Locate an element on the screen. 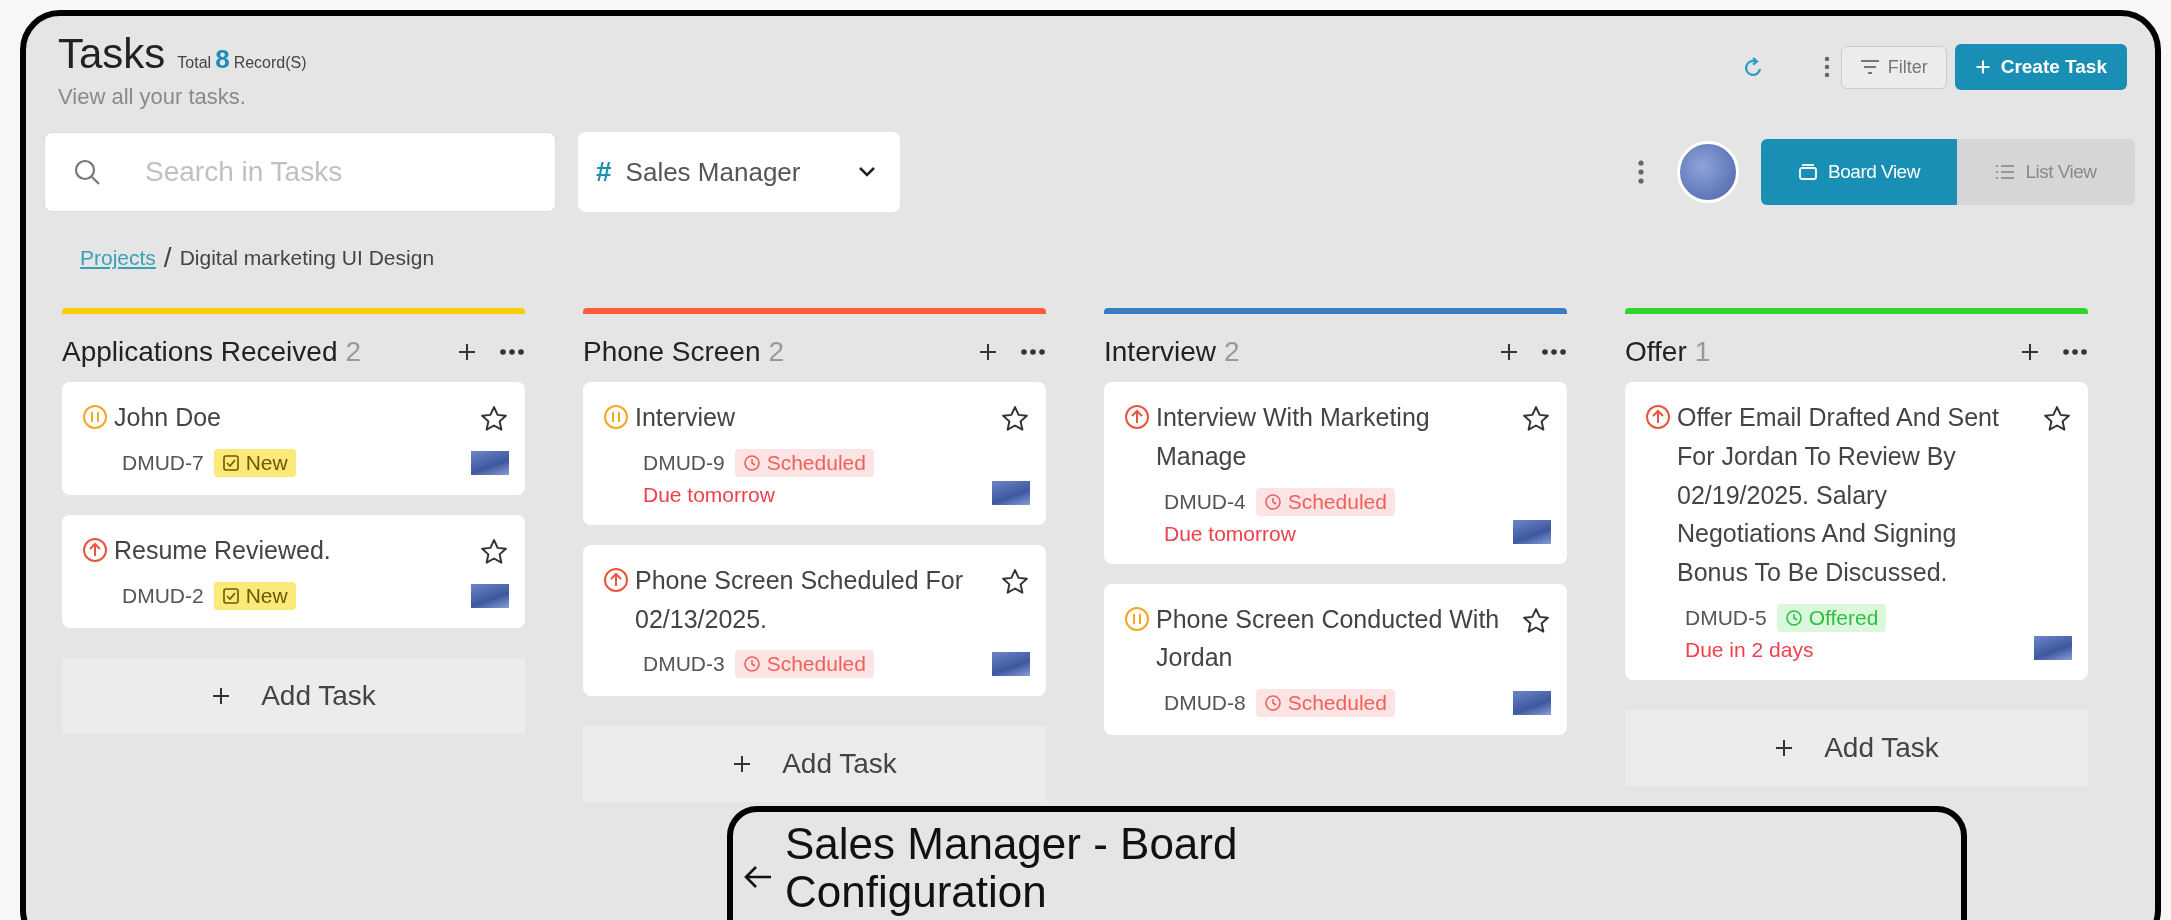  search-icon is located at coordinates (87, 172).